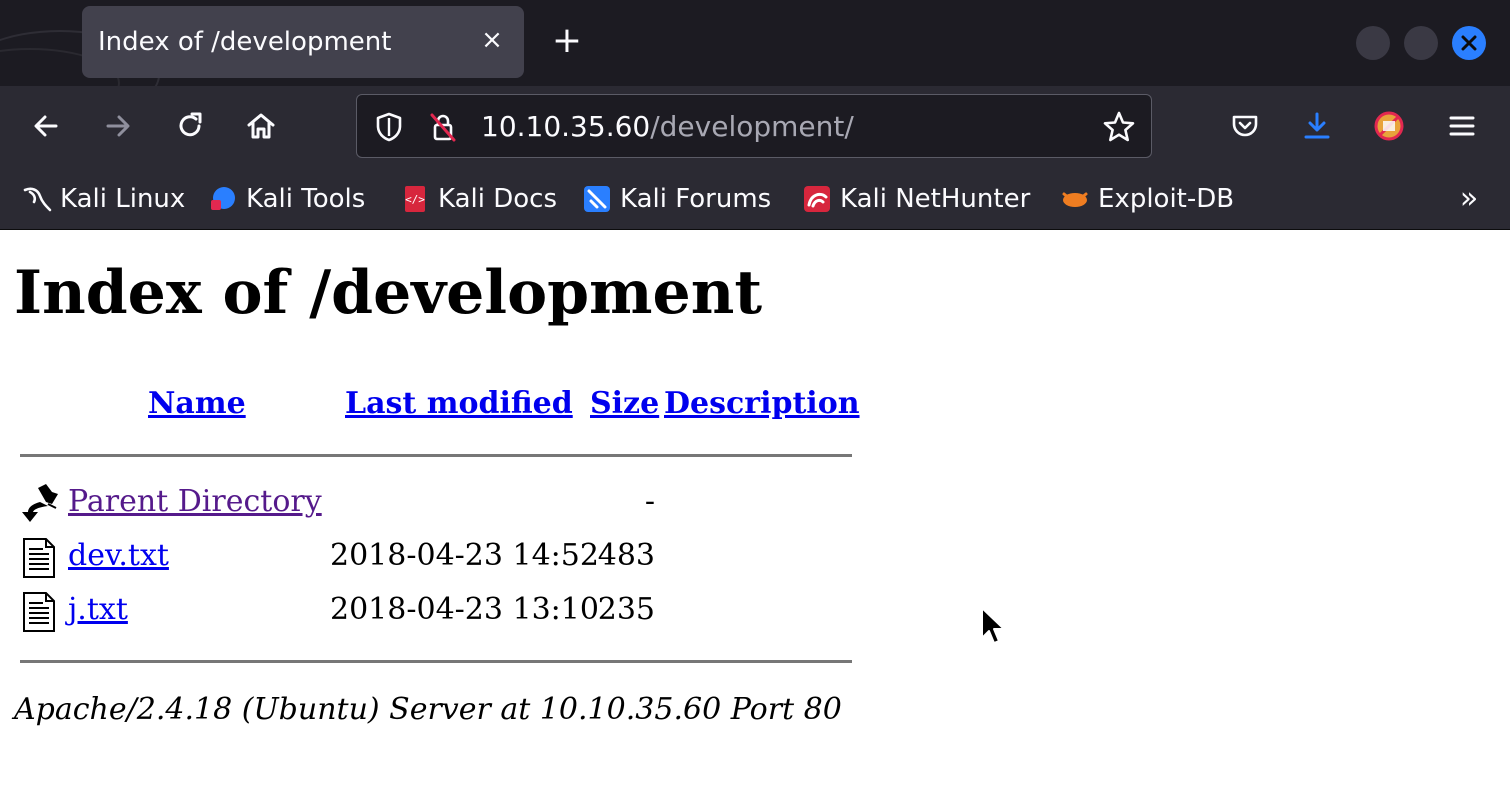  What do you see at coordinates (195, 501) in the screenshot?
I see `parent-directory-link: Parent Directory` at bounding box center [195, 501].